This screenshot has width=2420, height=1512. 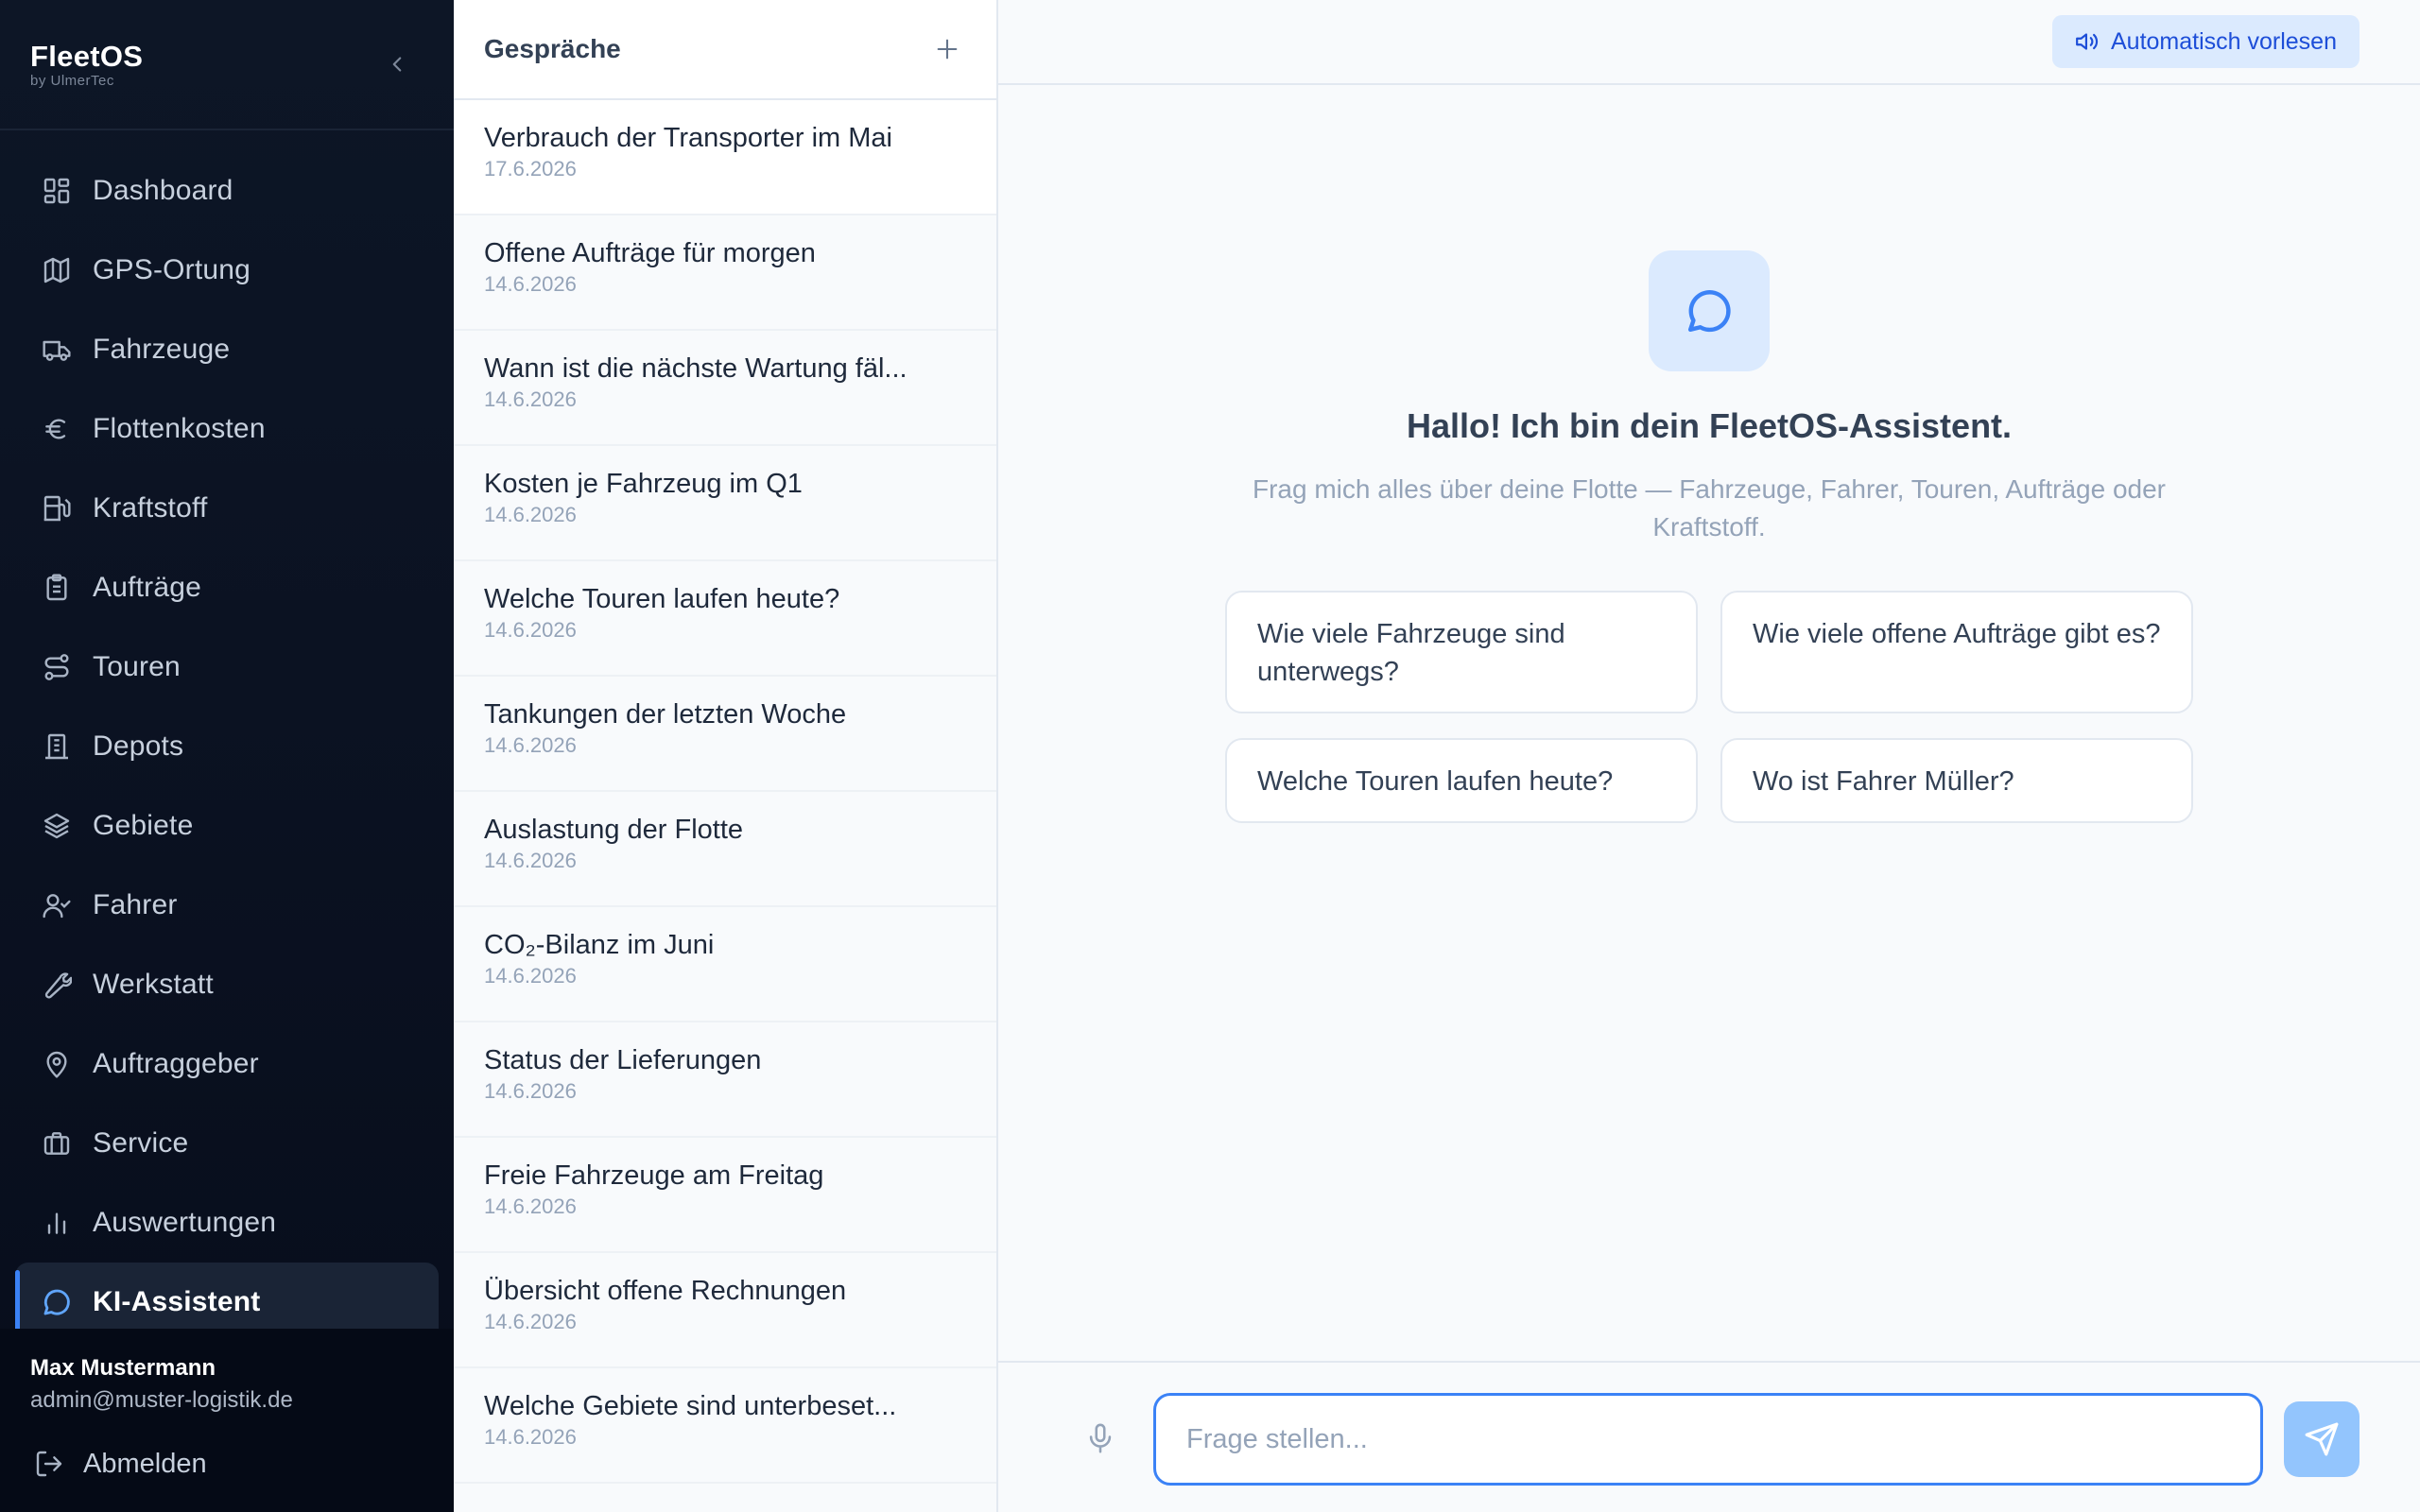 I want to click on assistant-chat-icon, so click(x=1709, y=310).